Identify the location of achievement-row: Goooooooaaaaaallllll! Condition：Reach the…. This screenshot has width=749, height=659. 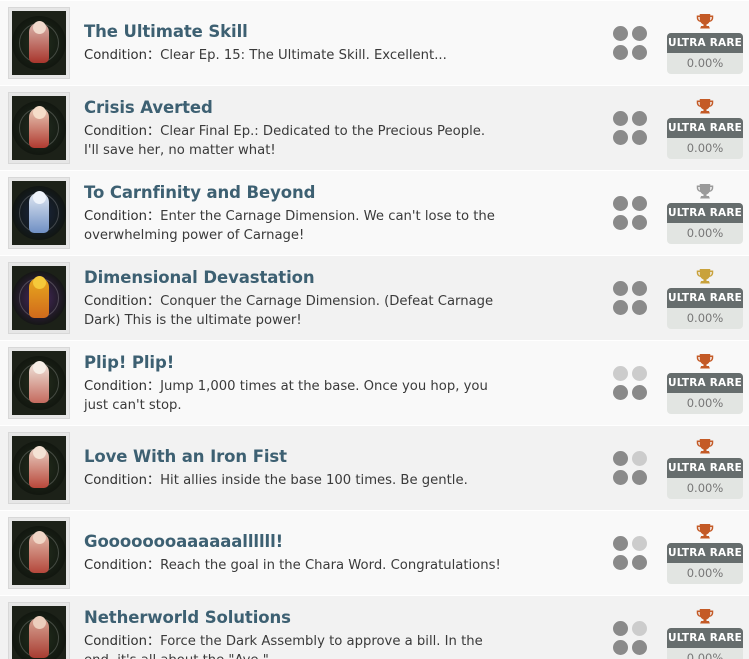
(374, 552).